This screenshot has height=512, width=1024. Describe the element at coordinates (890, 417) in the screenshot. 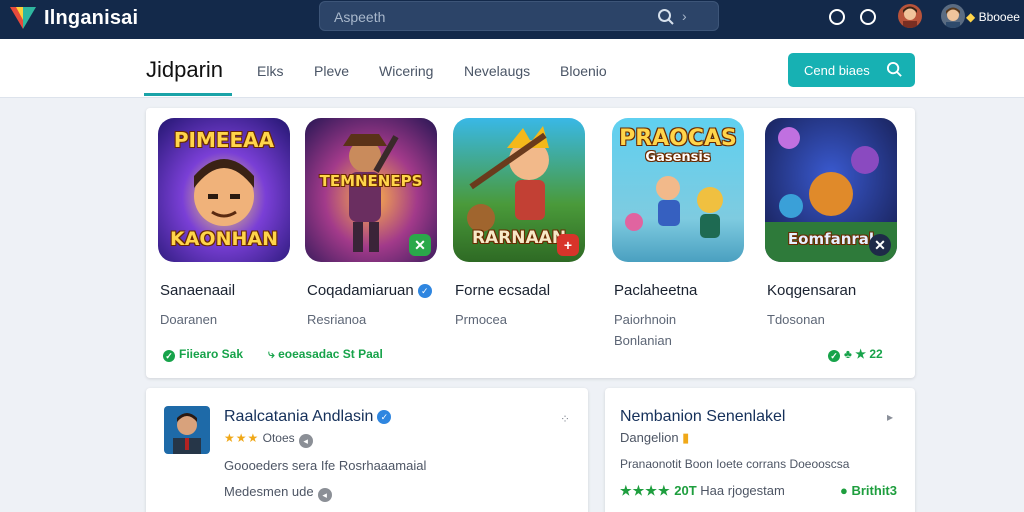

I see `more-arrow-icon: ▸` at that location.